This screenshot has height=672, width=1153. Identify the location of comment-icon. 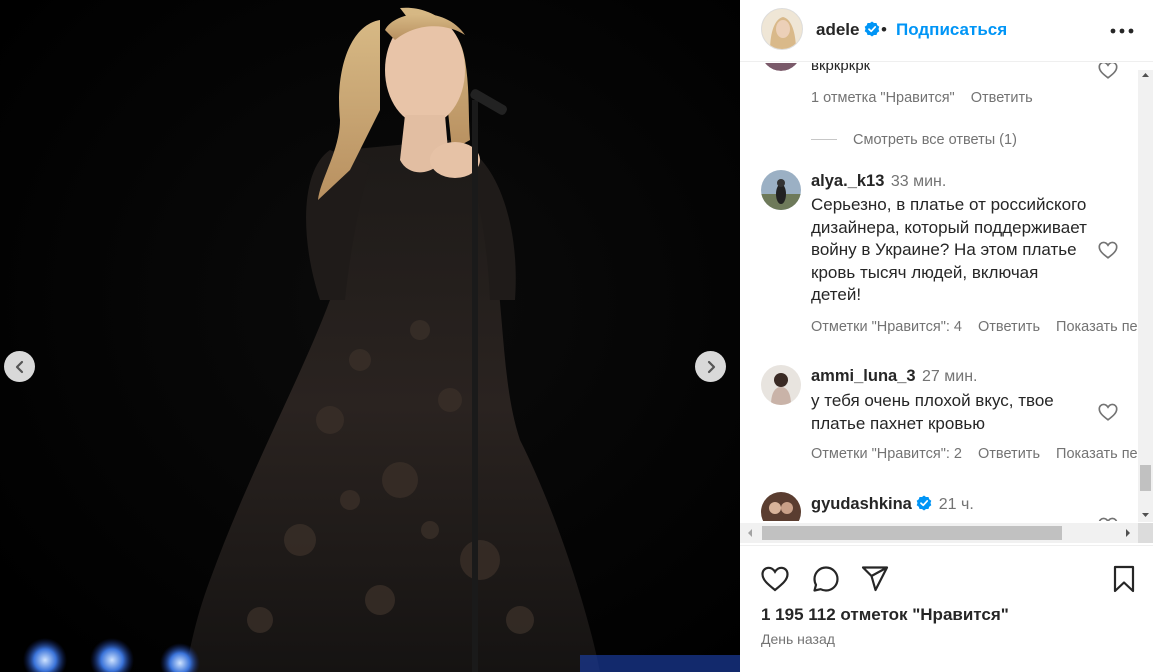
(826, 579).